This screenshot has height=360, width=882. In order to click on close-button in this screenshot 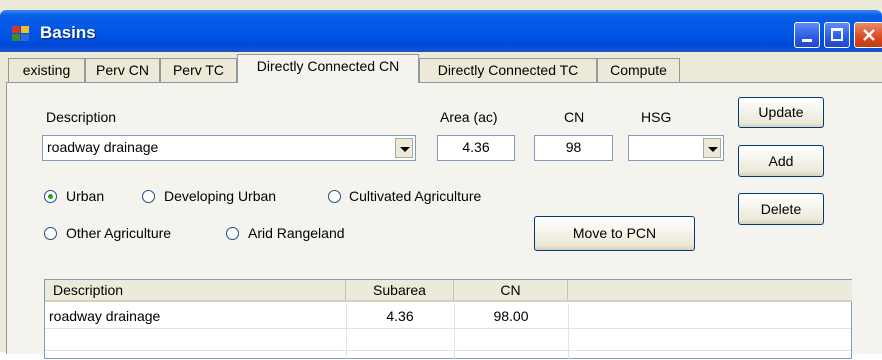, I will do `click(868, 35)`.